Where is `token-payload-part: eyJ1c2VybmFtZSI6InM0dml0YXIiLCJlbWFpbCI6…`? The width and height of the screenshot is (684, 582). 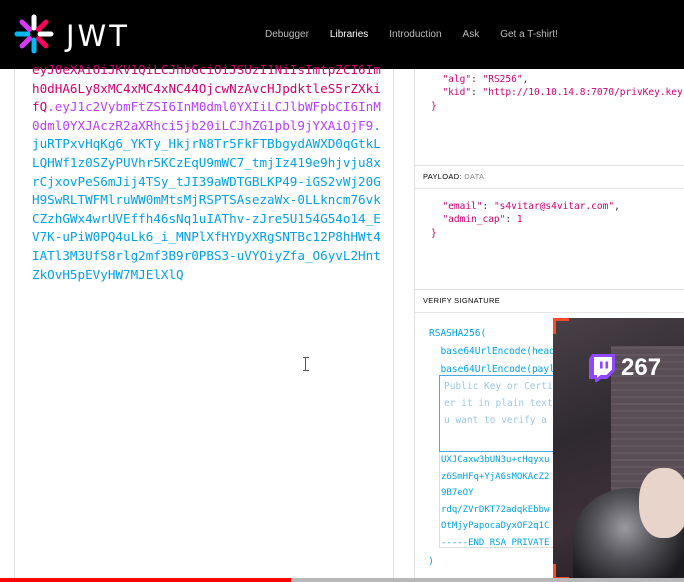 token-payload-part: eyJ1c2VybmFtZSI6InM0dml0YXIiLCJlbWFpbCI6… is located at coordinates (206, 116).